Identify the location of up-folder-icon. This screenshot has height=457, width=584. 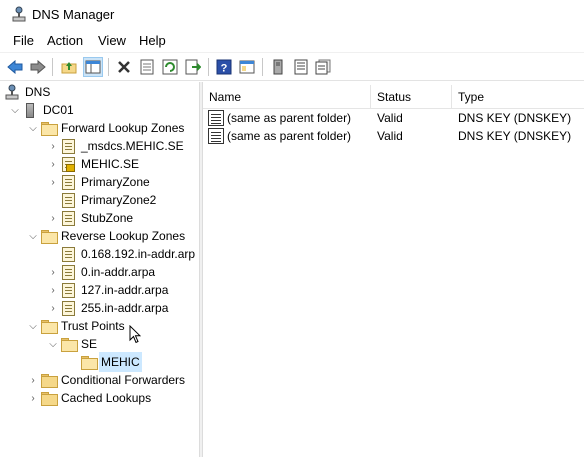
(69, 67).